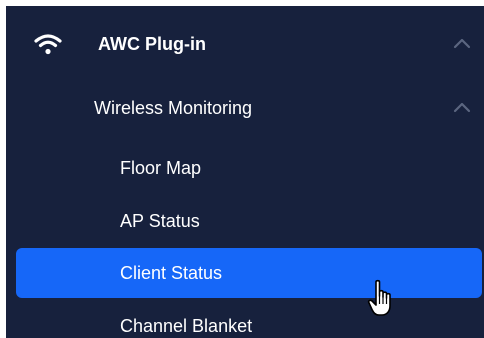  I want to click on nav-item-label: Floor Map, so click(161, 168).